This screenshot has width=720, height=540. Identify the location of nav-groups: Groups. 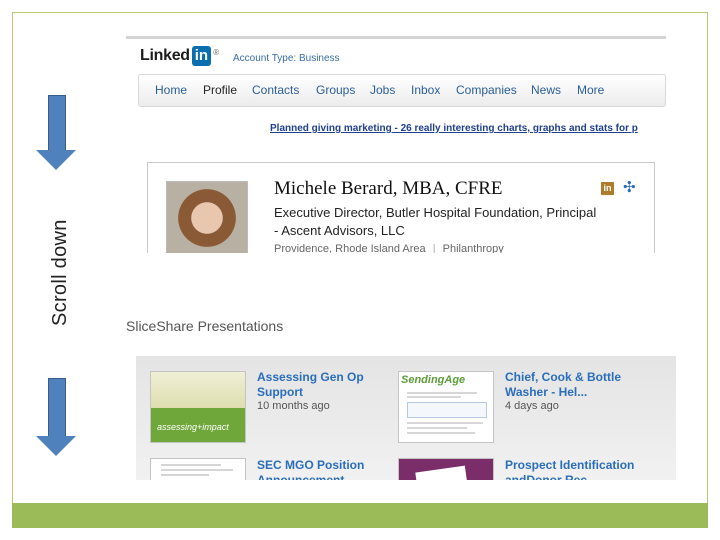
(335, 90).